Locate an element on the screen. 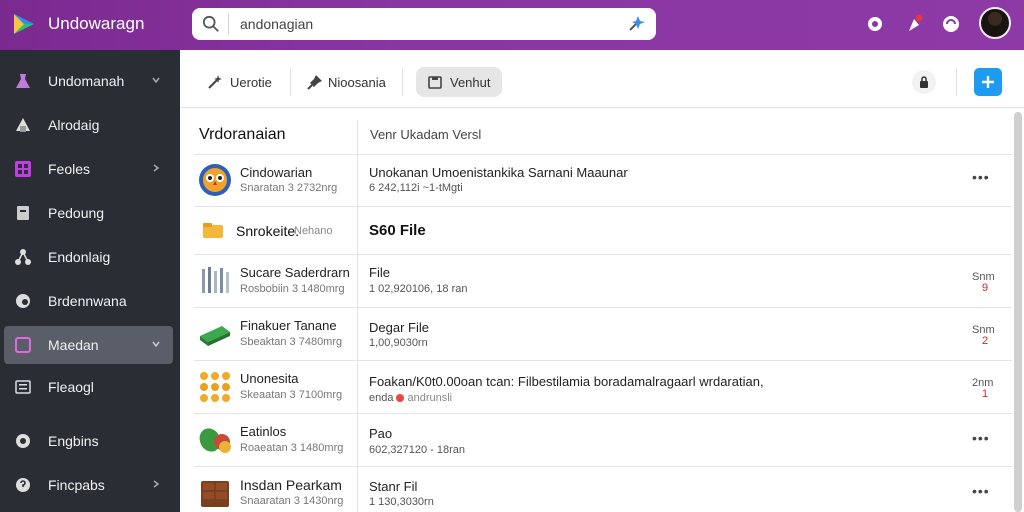 The width and height of the screenshot is (1024, 512). sidebar-item-label: Endonlaig is located at coordinates (79, 257).